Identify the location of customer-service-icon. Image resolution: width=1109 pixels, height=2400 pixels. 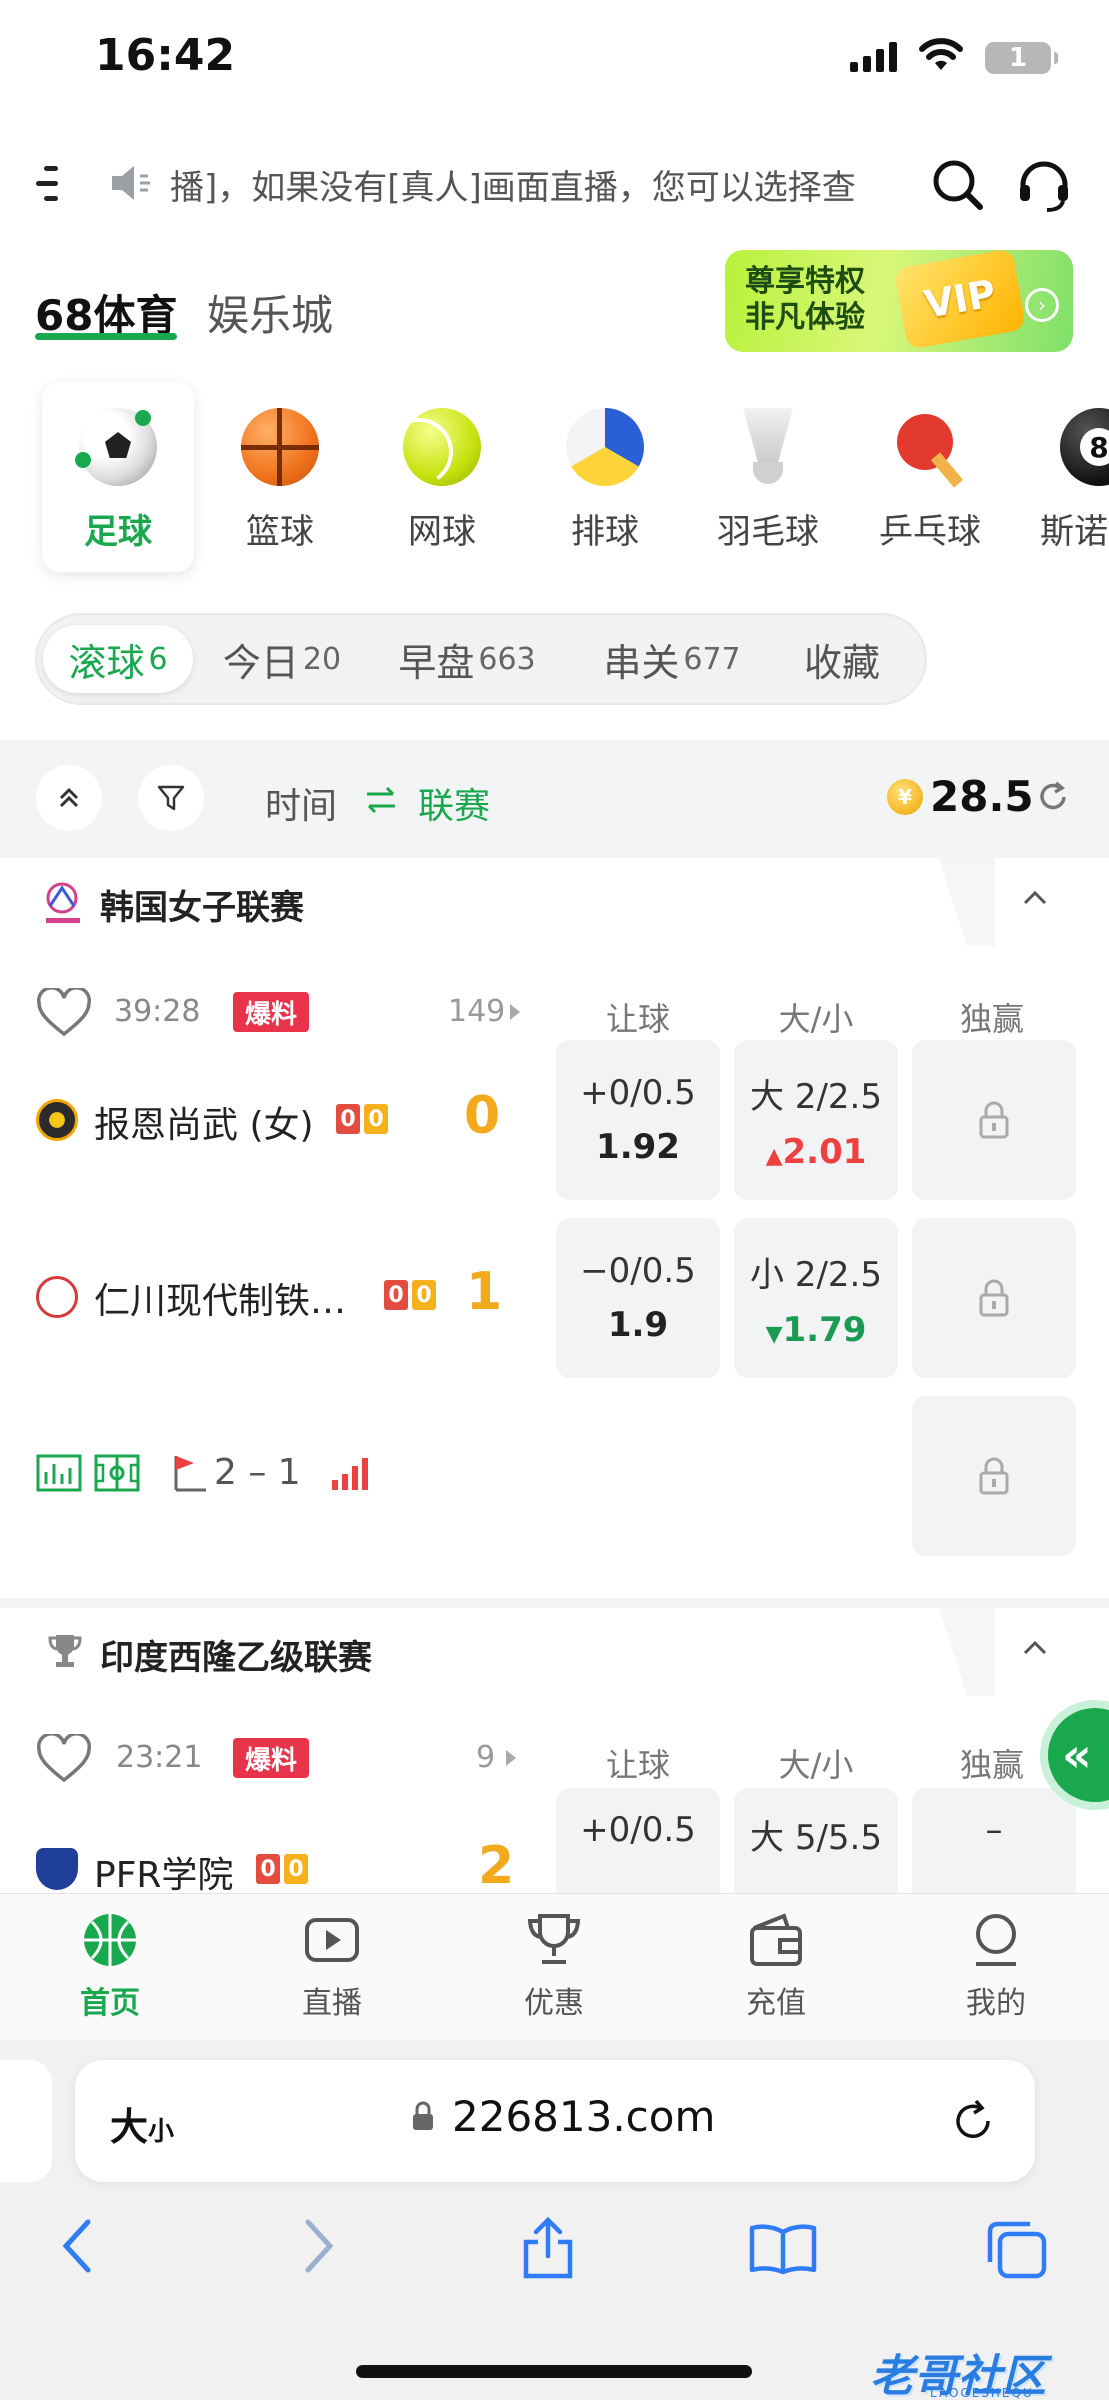
(1044, 188).